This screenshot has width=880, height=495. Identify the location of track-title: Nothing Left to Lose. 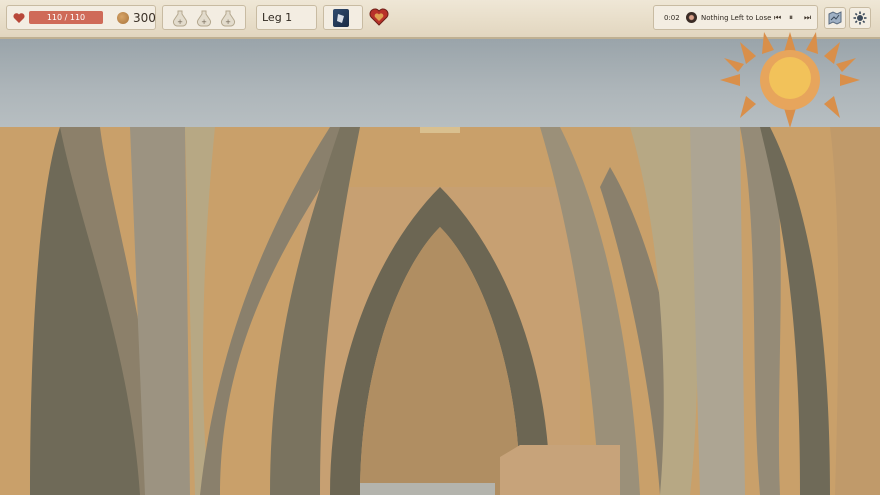
(736, 18).